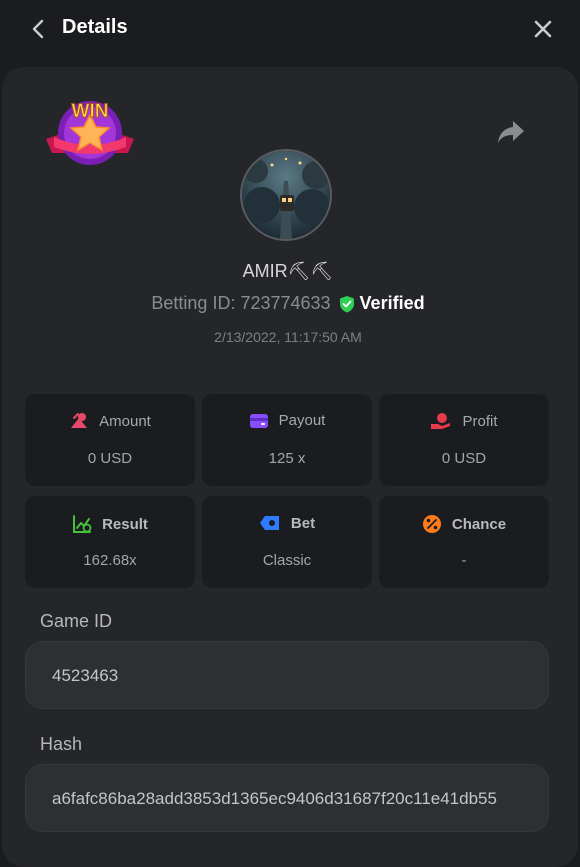 The height and width of the screenshot is (867, 580). I want to click on stat-value: 162.68x, so click(110, 560).